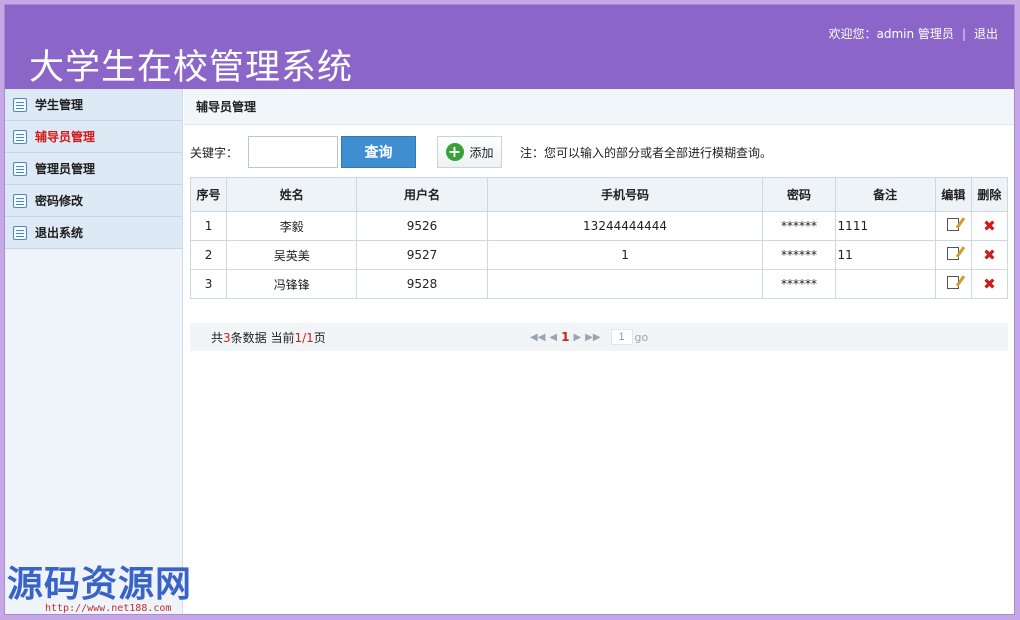  I want to click on keyword-label: 关键字：, so click(214, 152).